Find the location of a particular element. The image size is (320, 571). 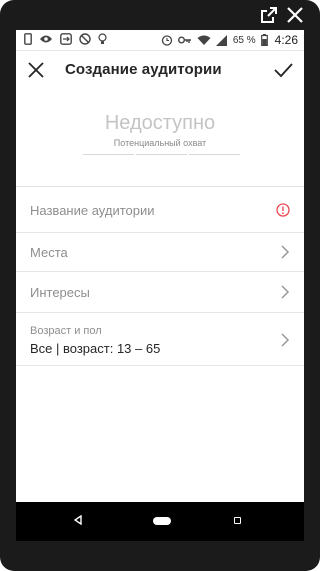

app-bar: Создание аудитории is located at coordinates (160, 70).